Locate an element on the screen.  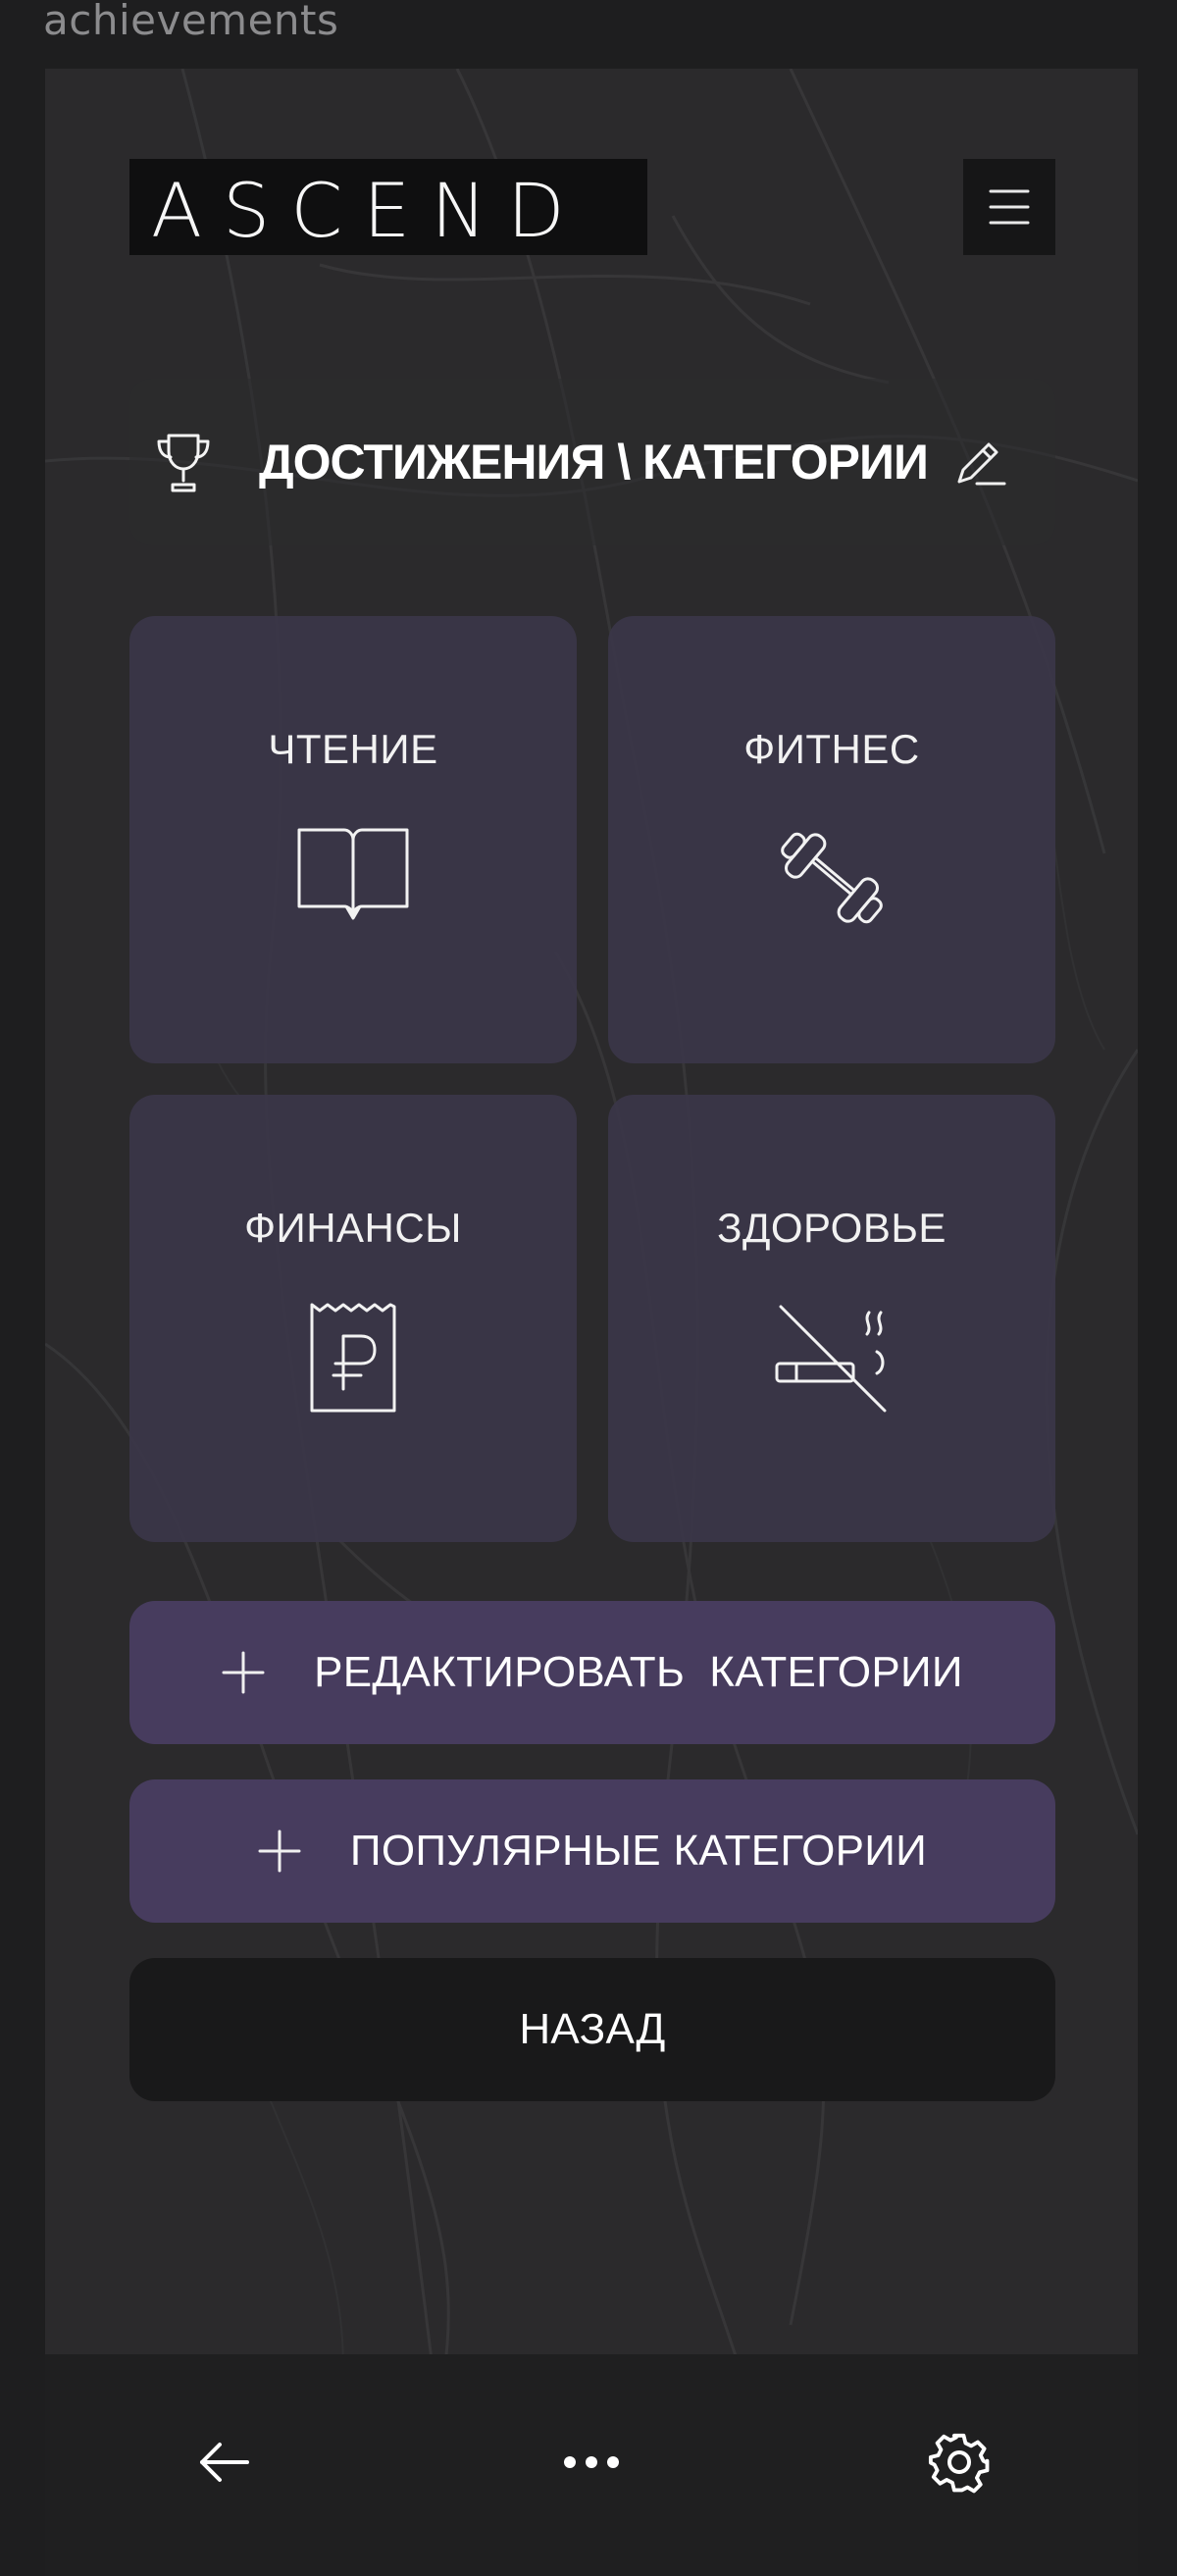
edit-categories-label: РЕДАКТИРОВАТЬ КАТЕГОРИИ is located at coordinates (638, 1672).